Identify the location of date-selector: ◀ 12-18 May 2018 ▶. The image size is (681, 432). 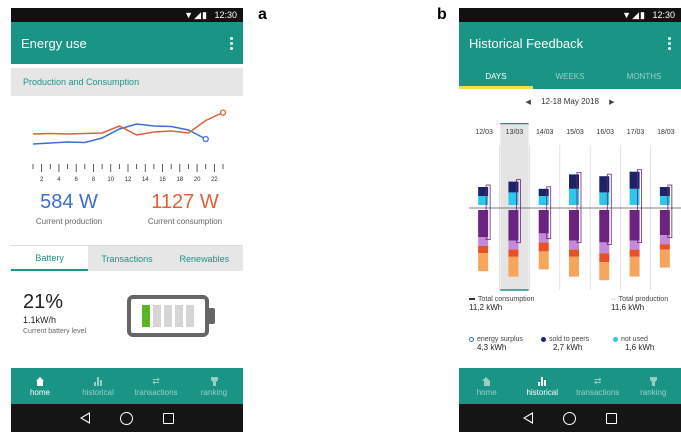
(570, 101).